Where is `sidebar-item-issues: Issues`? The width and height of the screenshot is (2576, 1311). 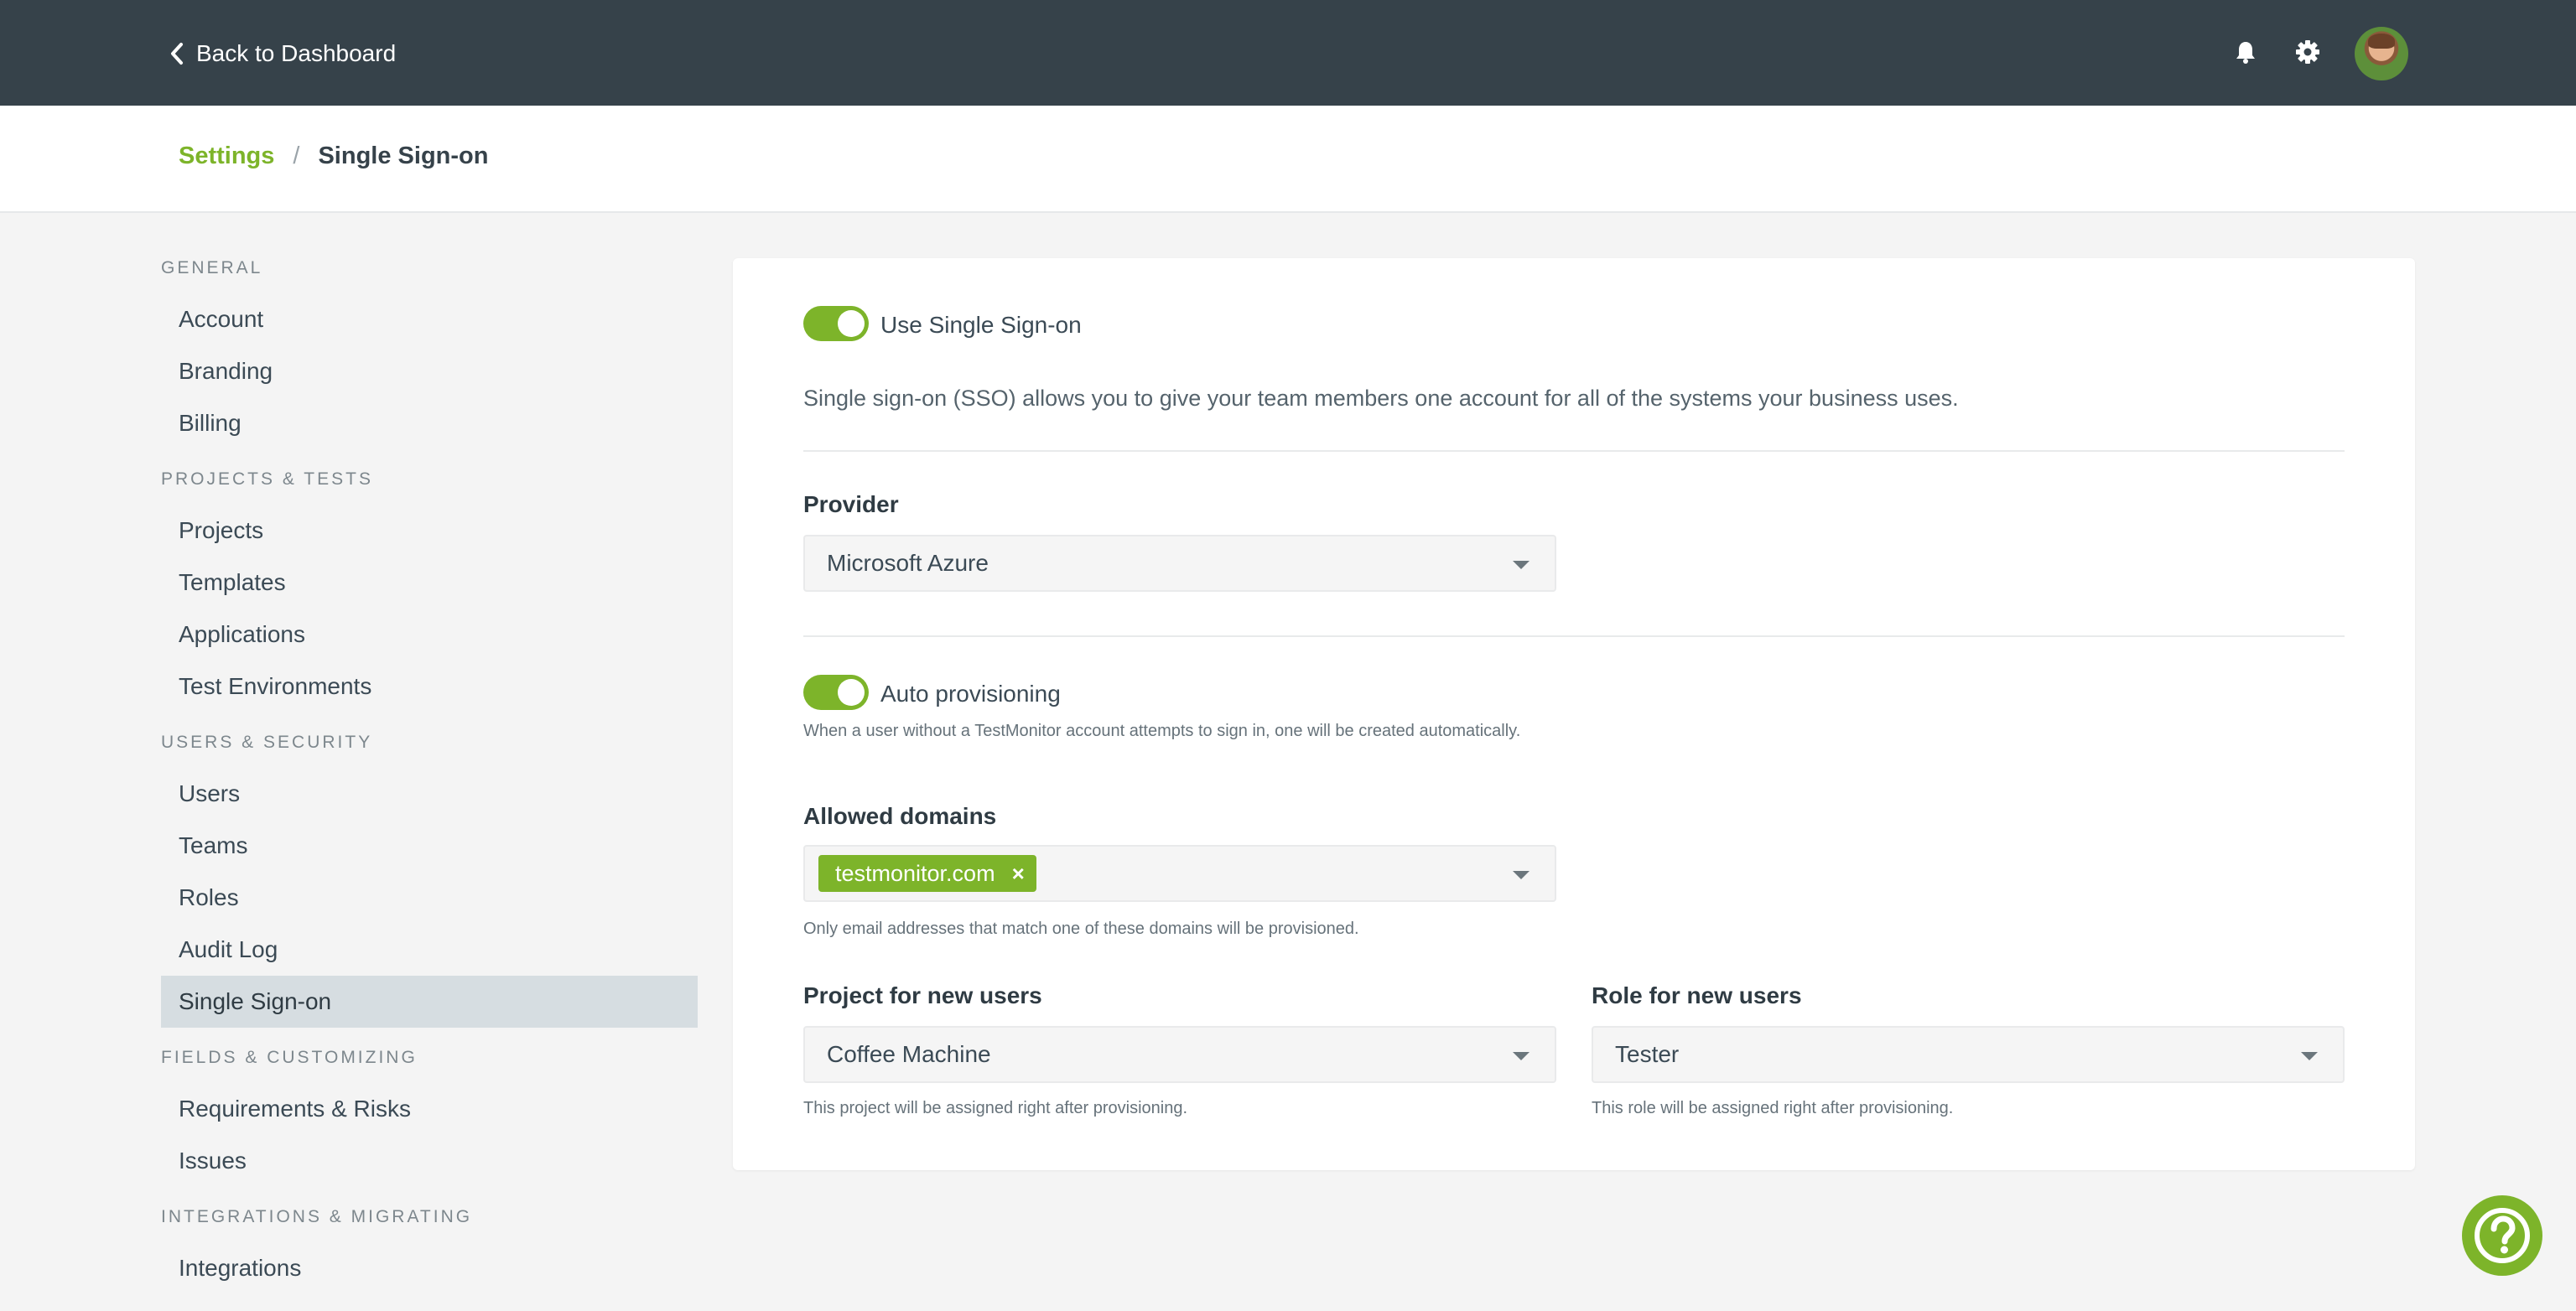 sidebar-item-issues: Issues is located at coordinates (429, 1161).